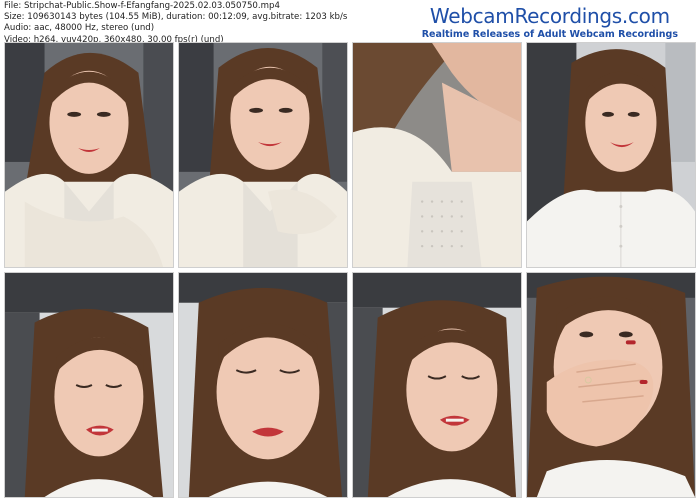 The image size is (700, 502). I want to click on audio-line: Audio: aac, 48000 Hz, stereo (und), so click(79, 28).